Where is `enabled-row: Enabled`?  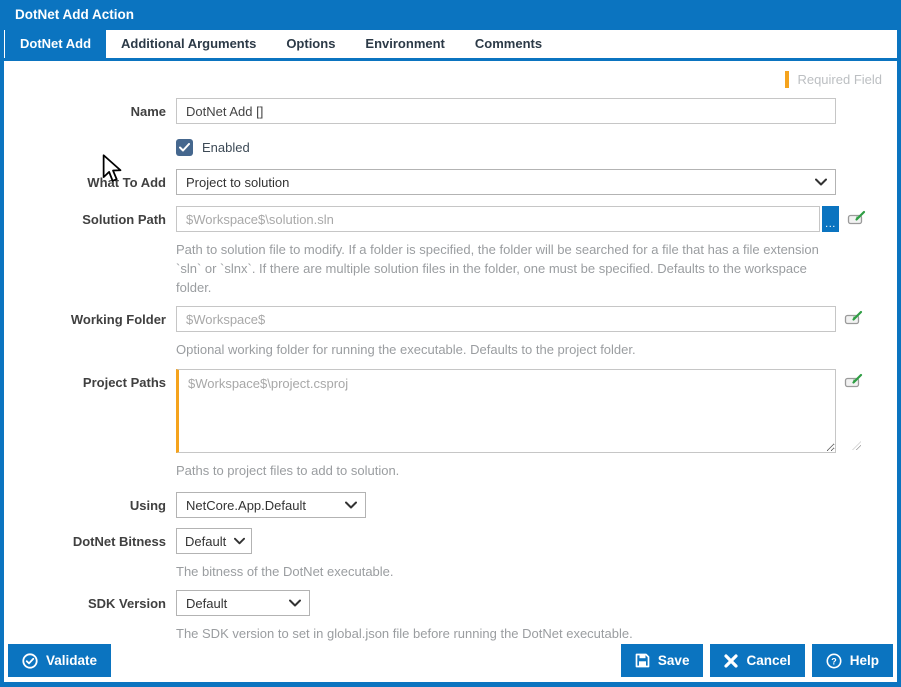 enabled-row: Enabled is located at coordinates (450, 146).